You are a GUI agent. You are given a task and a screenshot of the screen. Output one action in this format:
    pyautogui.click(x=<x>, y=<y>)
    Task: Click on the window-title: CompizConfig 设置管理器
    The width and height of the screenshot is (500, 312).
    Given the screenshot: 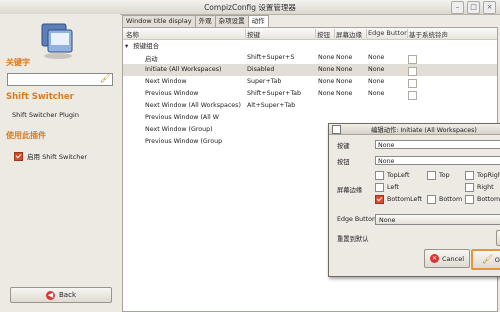 What is the action you would take?
    pyautogui.click(x=250, y=7)
    